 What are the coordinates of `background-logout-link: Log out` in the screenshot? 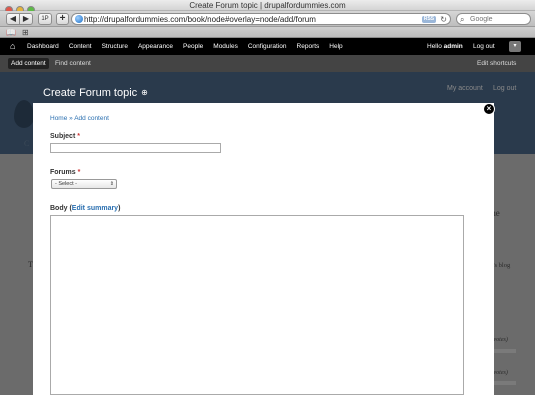 It's located at (505, 88).